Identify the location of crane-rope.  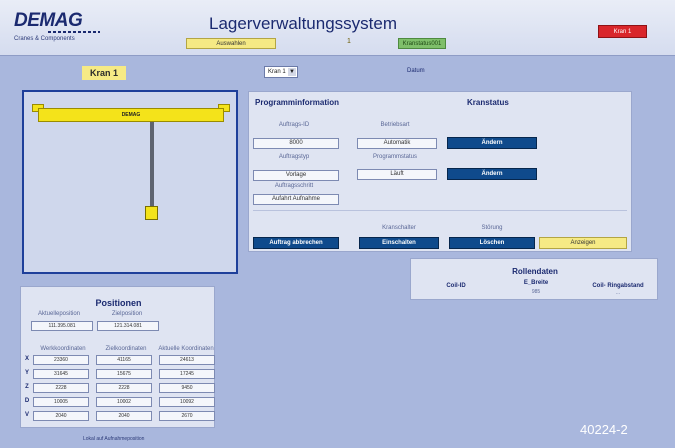
(152, 164).